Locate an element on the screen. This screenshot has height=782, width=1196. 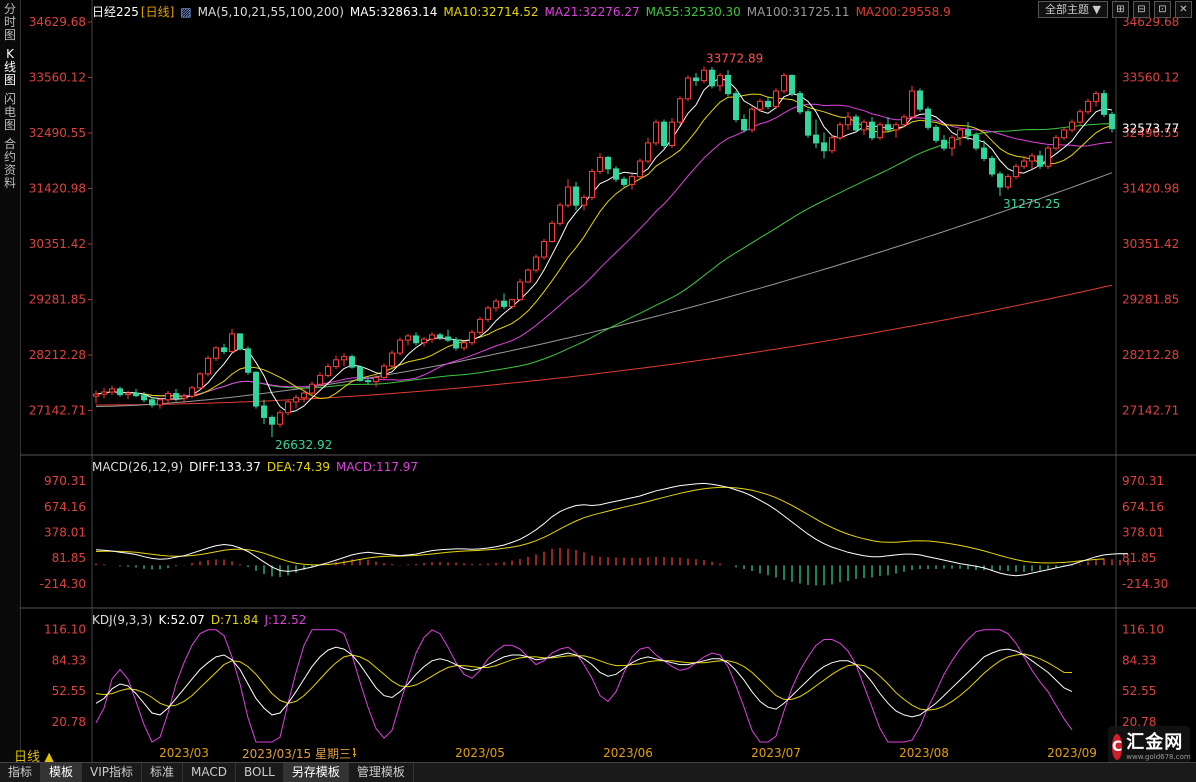
macd-y-tick-left: 674.16 is located at coordinates (65, 507).